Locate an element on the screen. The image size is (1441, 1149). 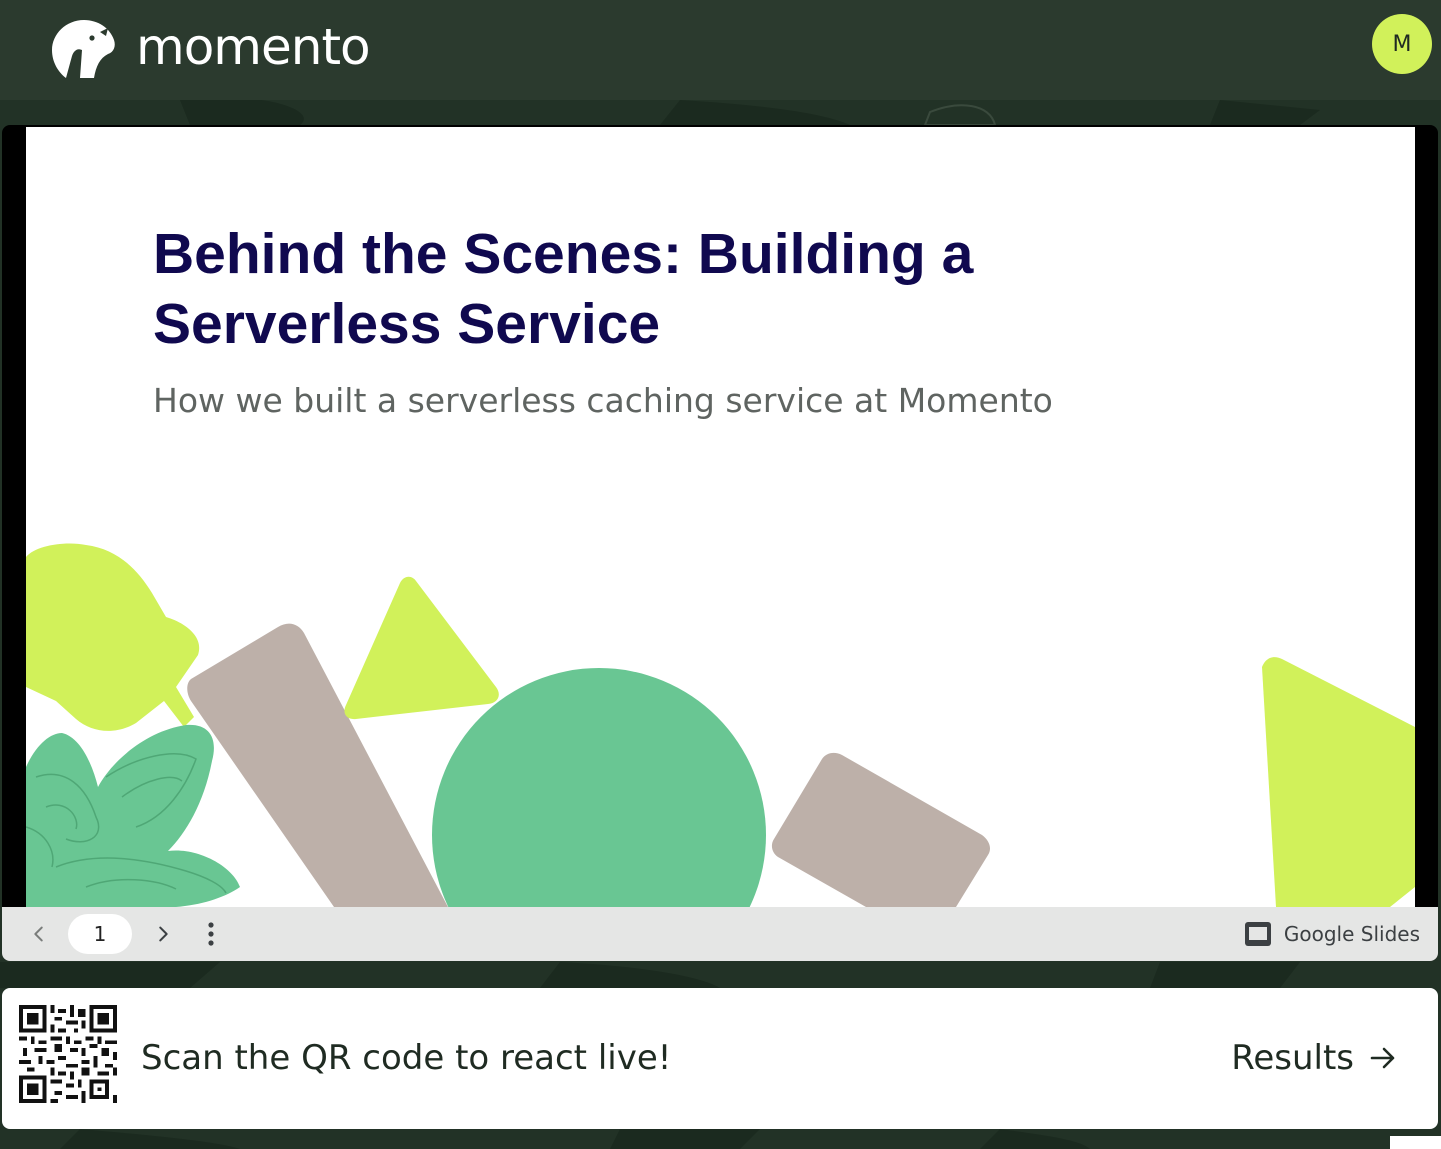
momento-logo: momento is located at coordinates (210, 49).